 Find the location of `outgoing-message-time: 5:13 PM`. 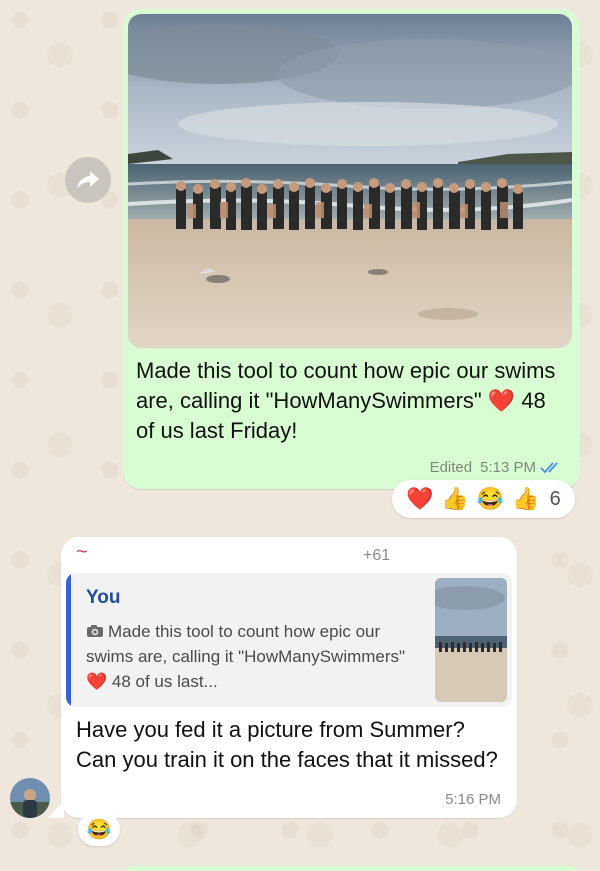

outgoing-message-time: 5:13 PM is located at coordinates (508, 467).